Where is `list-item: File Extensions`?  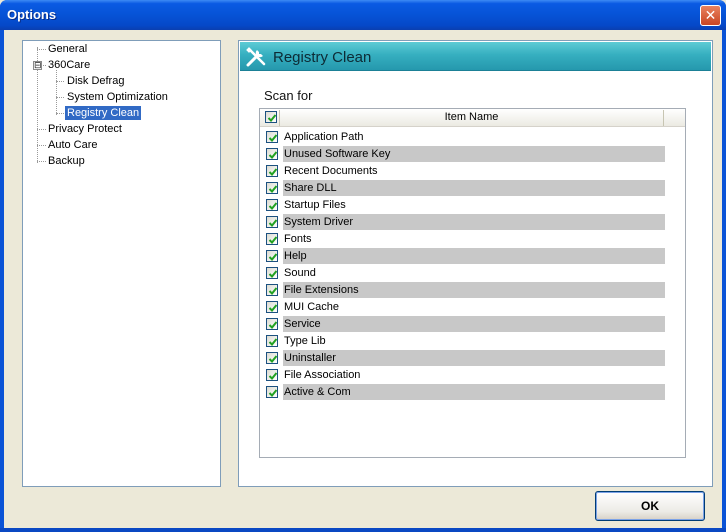
list-item: File Extensions is located at coordinates (472, 290).